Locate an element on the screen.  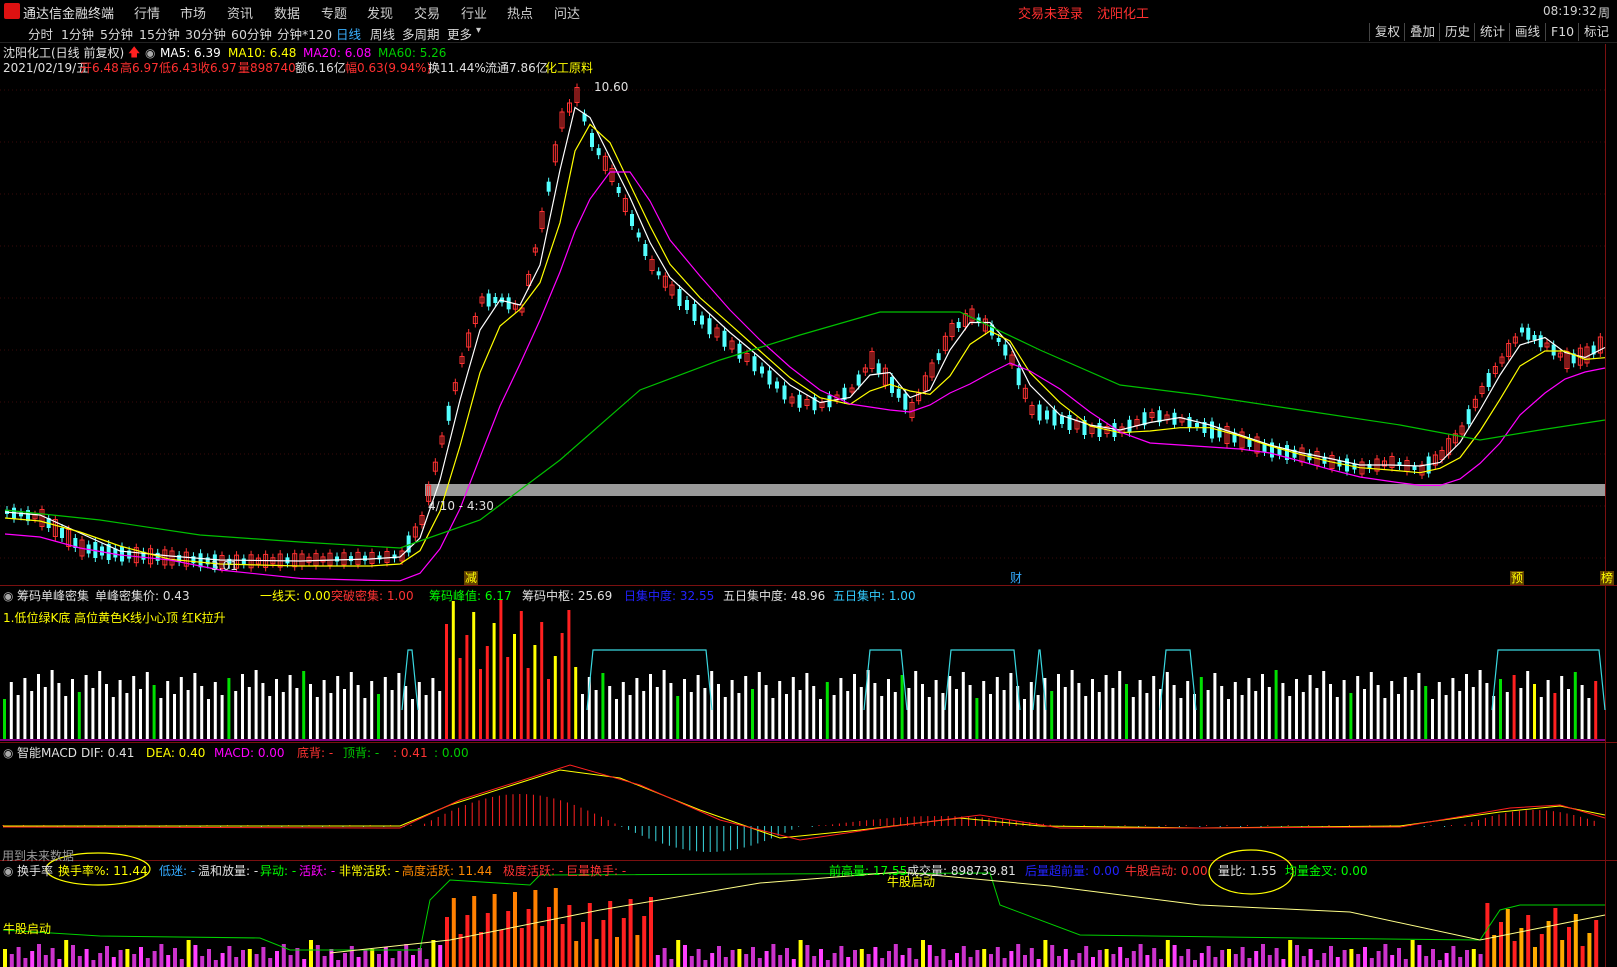
turnover-rate: 换手率%: 11.44 is located at coordinates (103, 871).